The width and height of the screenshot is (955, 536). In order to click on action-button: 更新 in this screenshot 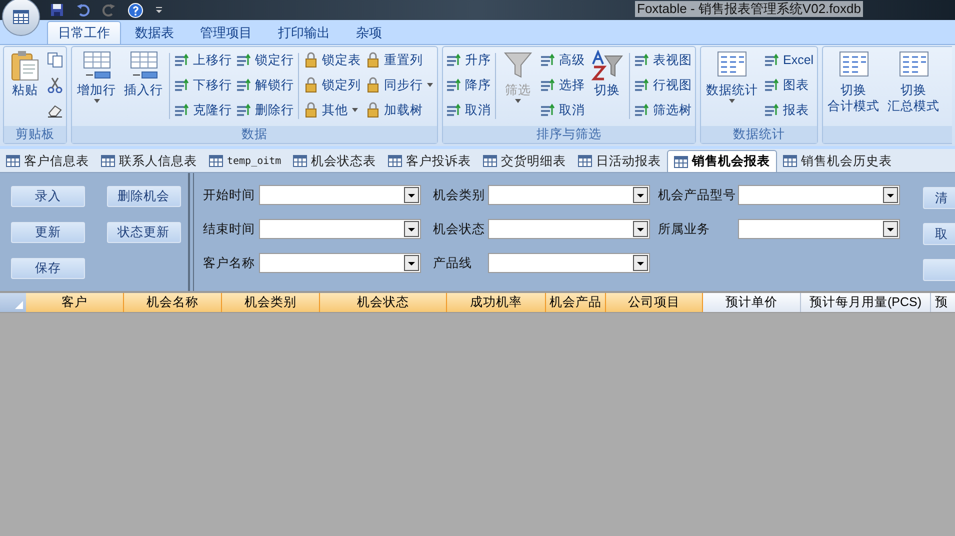, I will do `click(48, 232)`.